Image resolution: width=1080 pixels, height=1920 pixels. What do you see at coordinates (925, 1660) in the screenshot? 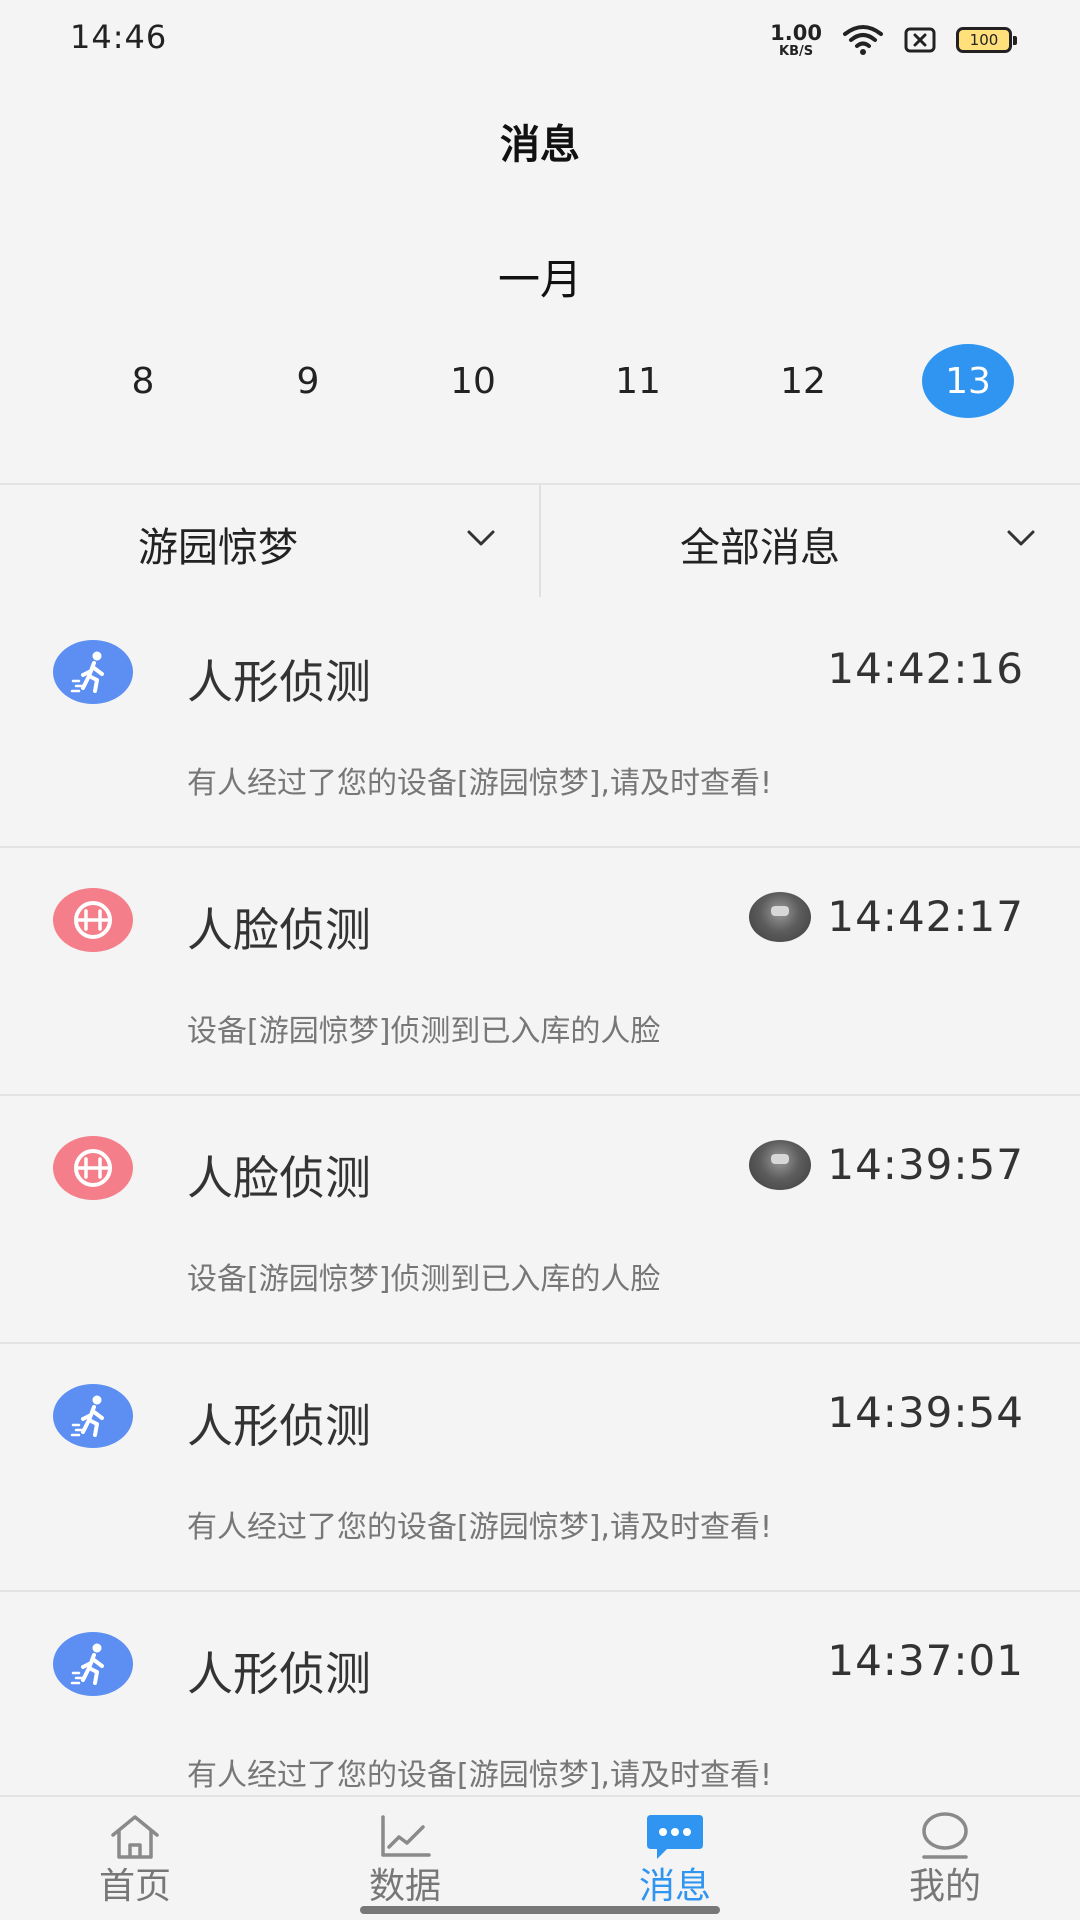
I see `message-time: 14:37:01` at bounding box center [925, 1660].